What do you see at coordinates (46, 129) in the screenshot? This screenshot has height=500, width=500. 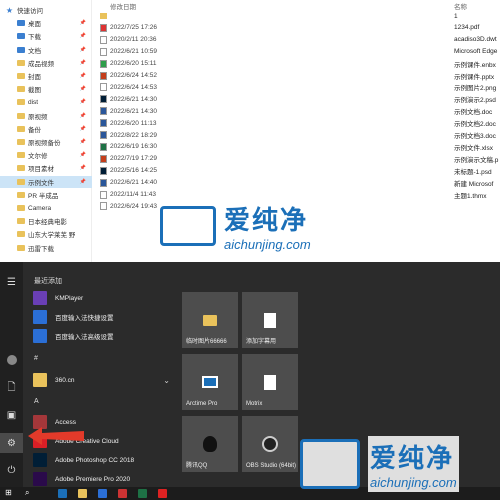 I see `nav-item: 备份 📌` at bounding box center [46, 129].